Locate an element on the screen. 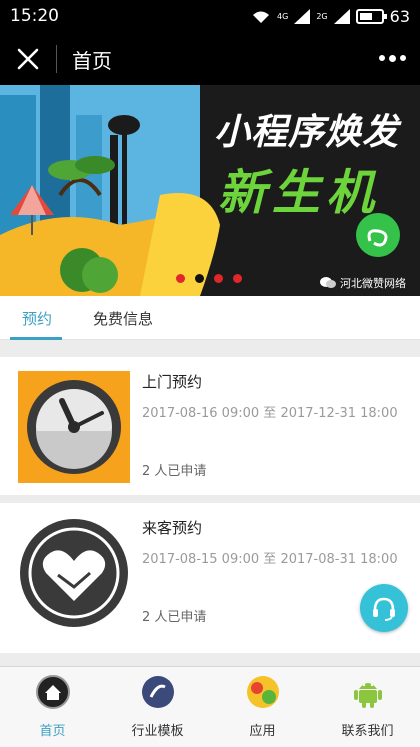 The width and height of the screenshot is (420, 747). status-time: 15:20 is located at coordinates (34, 16).